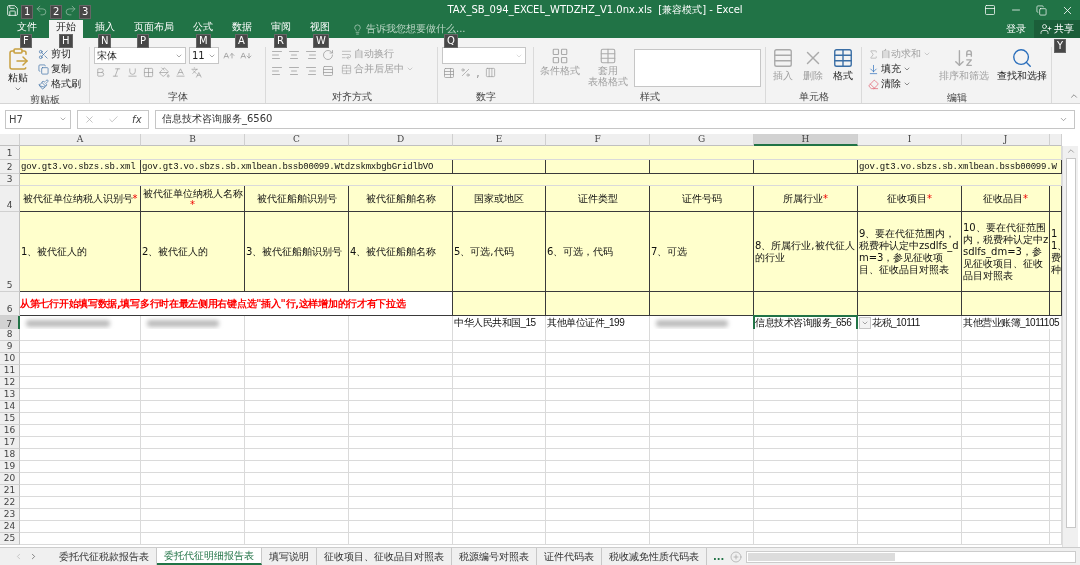  Describe the element at coordinates (116, 72) in the screenshot. I see `italic-icon` at that location.